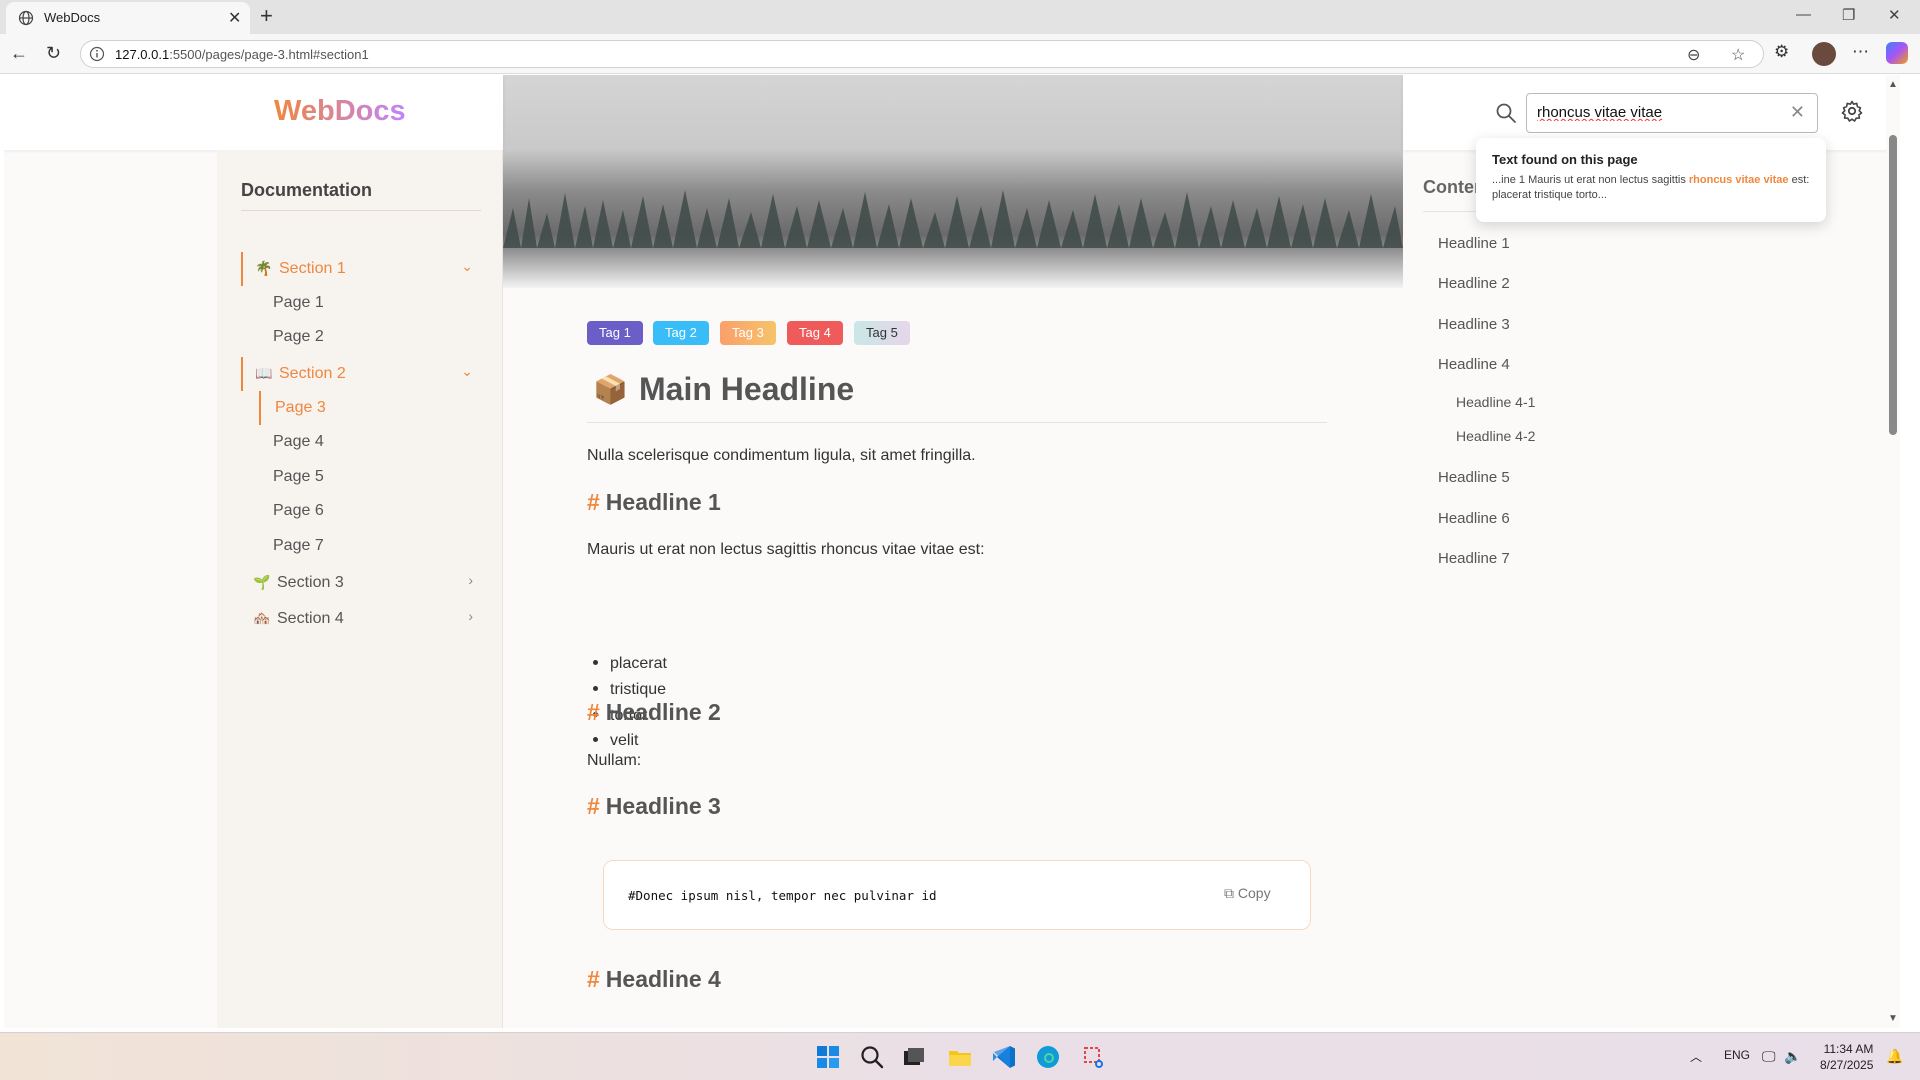  What do you see at coordinates (361, 269) in the screenshot?
I see `sidebar-section-1: 🌴 Section 1 ⌄` at bounding box center [361, 269].